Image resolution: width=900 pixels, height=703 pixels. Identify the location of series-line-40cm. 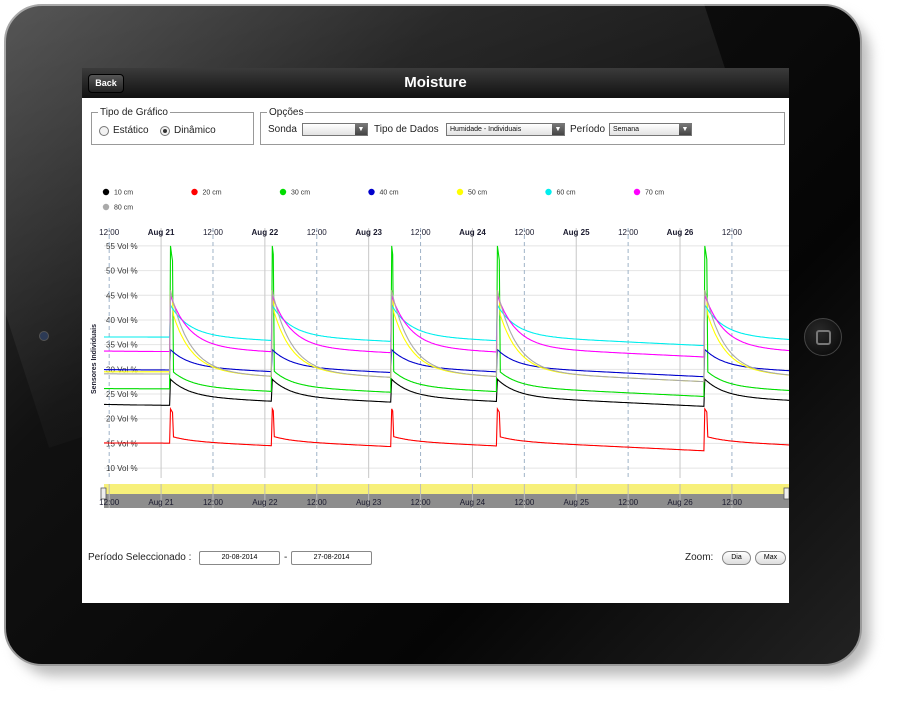
(446, 363).